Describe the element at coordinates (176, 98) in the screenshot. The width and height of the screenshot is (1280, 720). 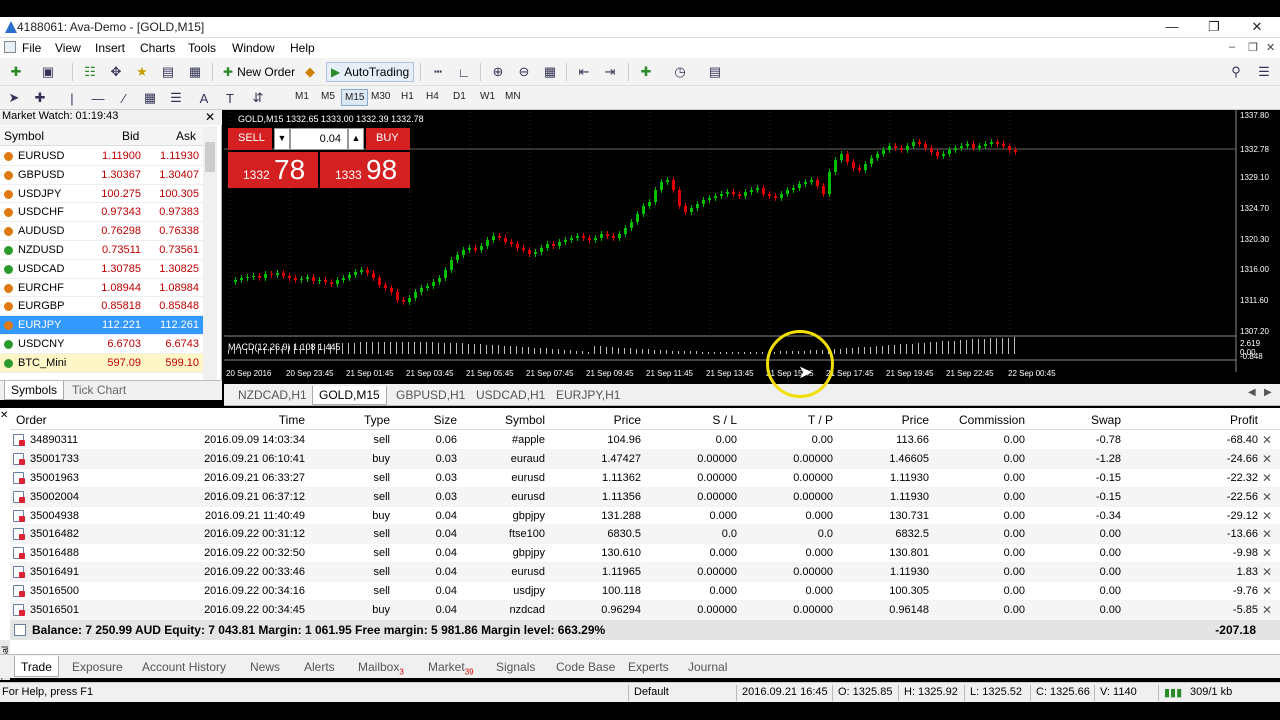
I see `fibonacci-icon: ☰` at that location.